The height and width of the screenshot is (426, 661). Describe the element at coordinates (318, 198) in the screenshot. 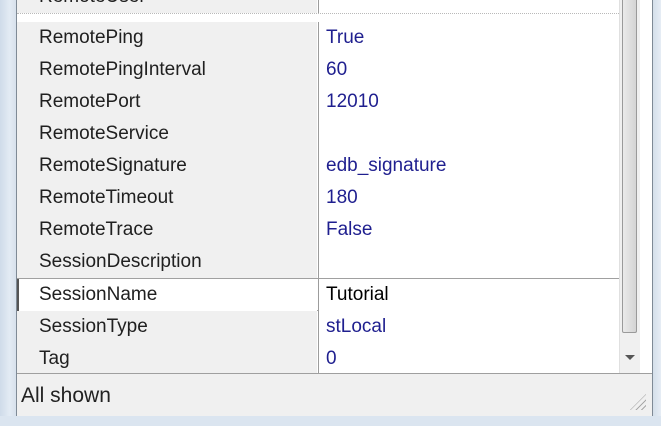

I see `property-row: RemoteTimeout 180` at that location.